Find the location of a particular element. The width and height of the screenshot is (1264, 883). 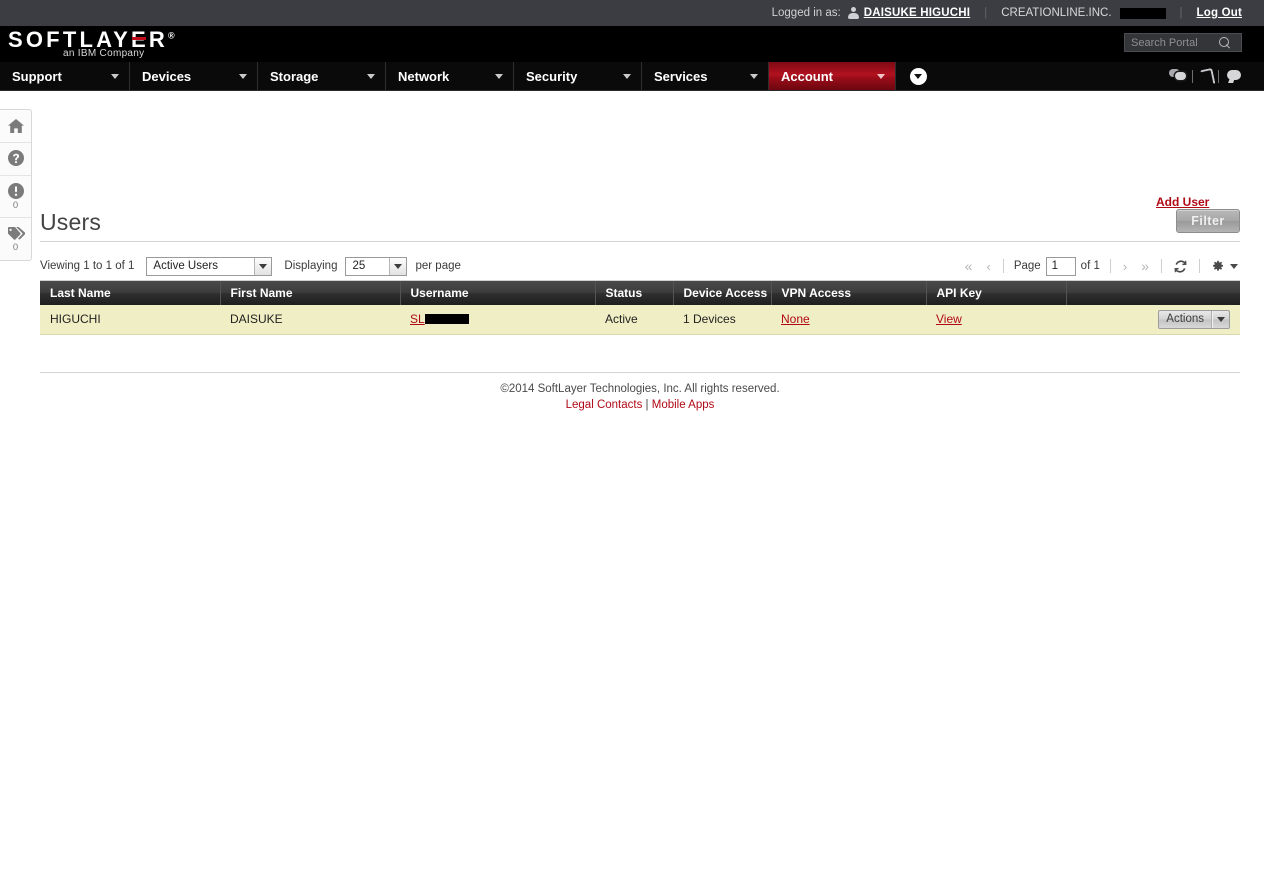

gear-icon is located at coordinates (1218, 266).